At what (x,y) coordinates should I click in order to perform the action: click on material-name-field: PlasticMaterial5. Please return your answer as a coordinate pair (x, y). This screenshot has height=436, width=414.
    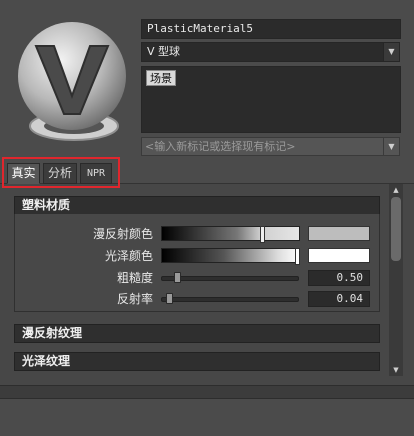
    Looking at the image, I should click on (271, 29).